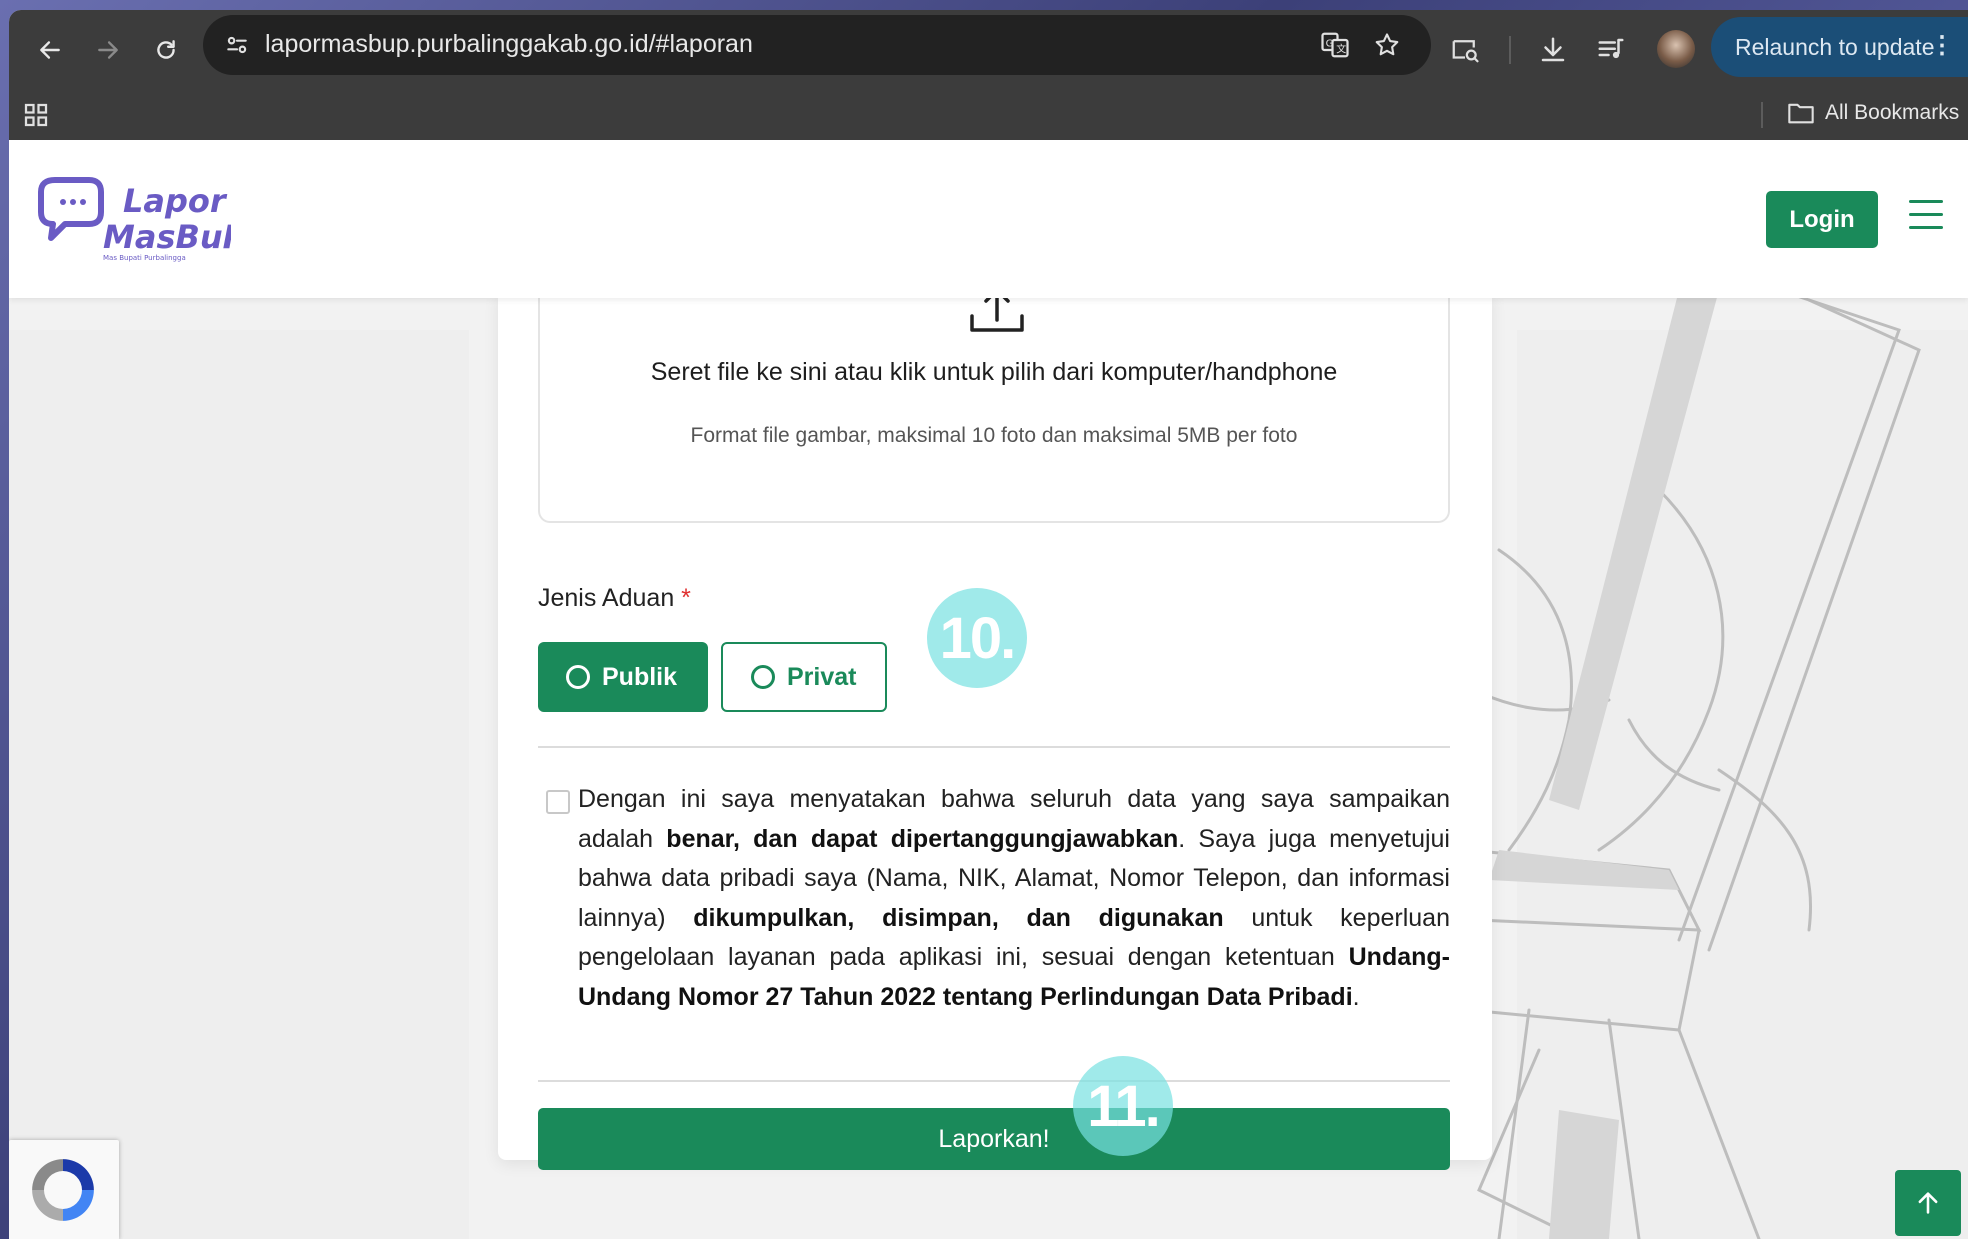 The height and width of the screenshot is (1239, 1968). Describe the element at coordinates (1801, 113) in the screenshot. I see `folder-icon` at that location.